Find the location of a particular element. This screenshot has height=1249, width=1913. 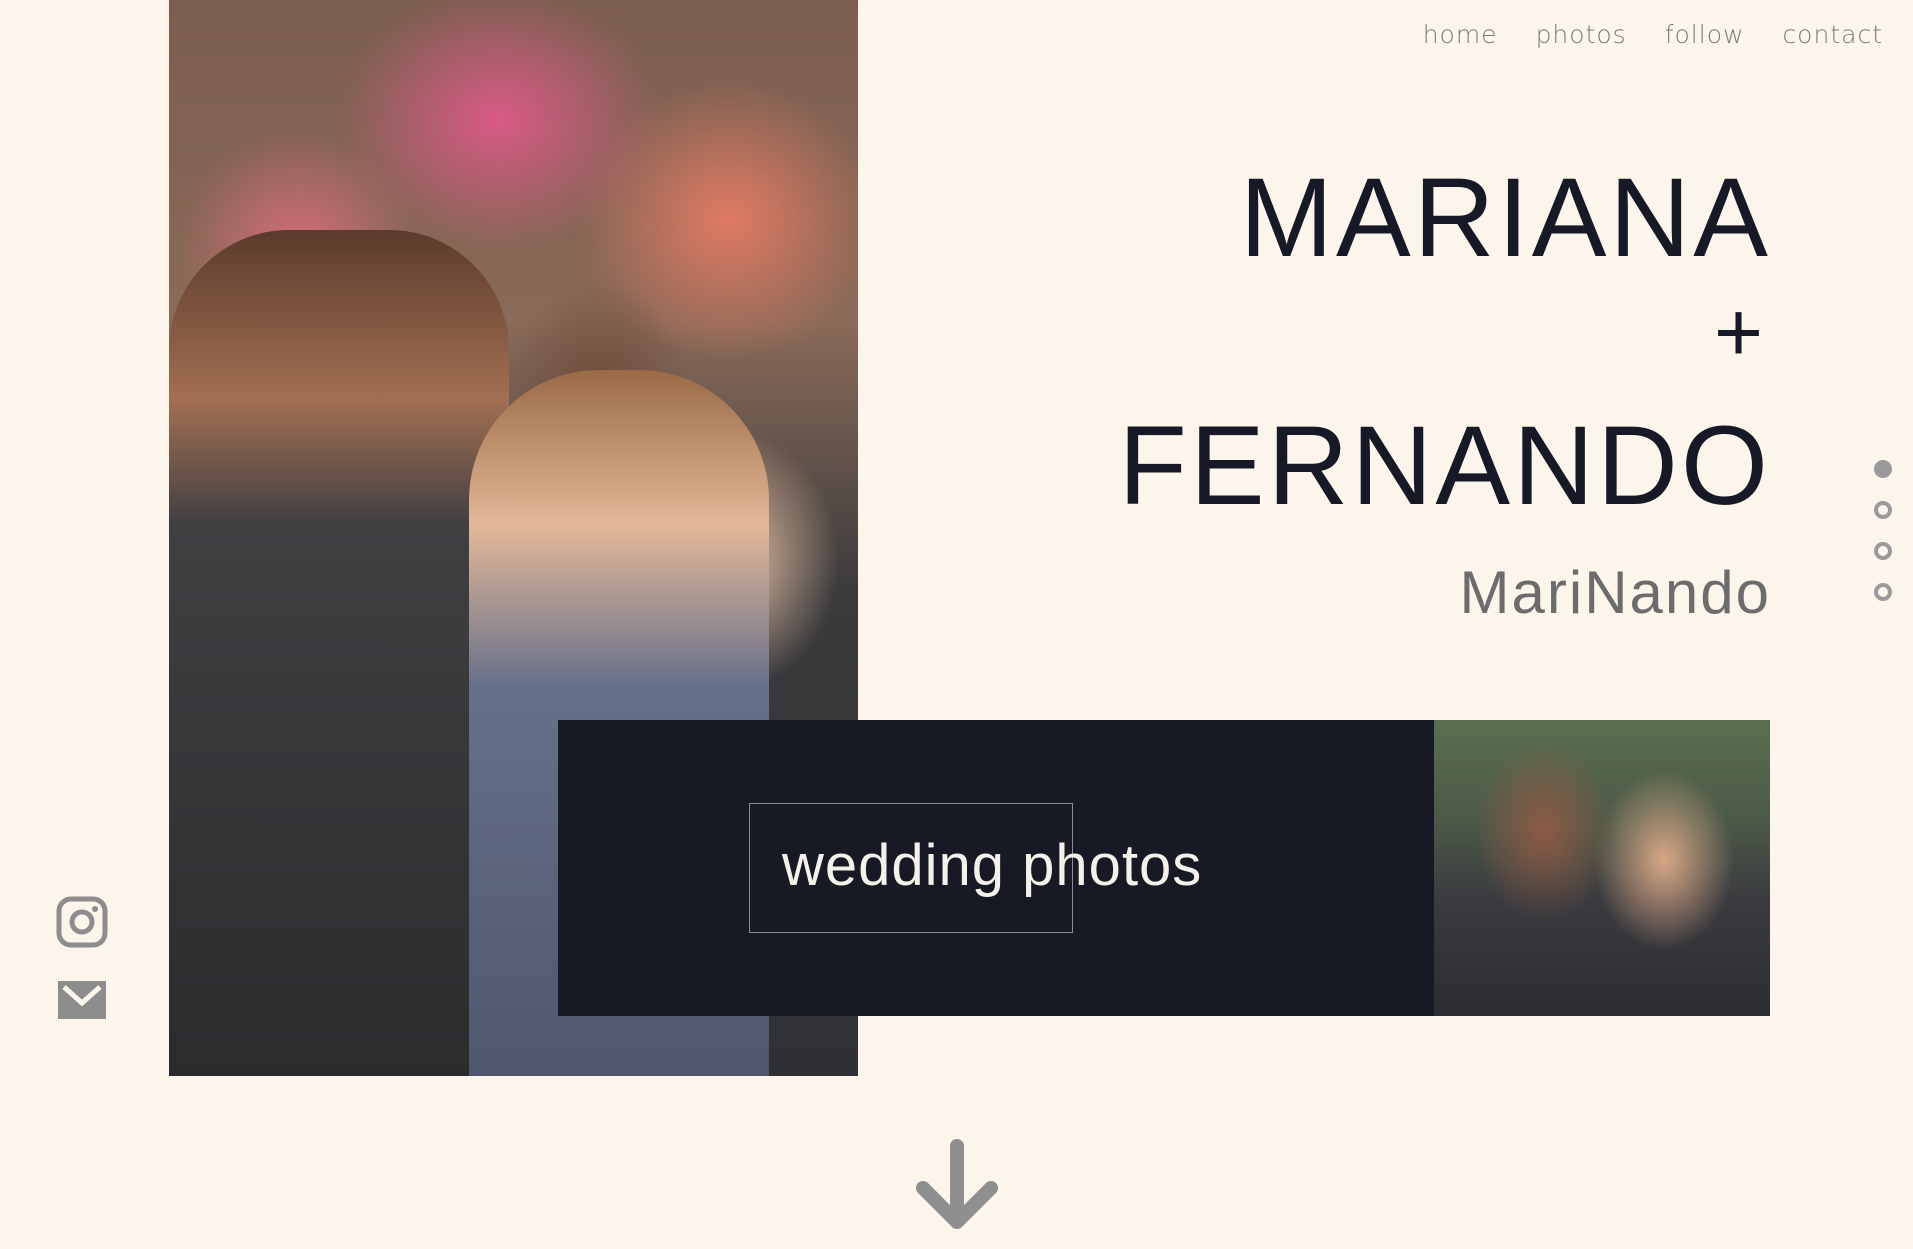

top-nav: home photos follow contact is located at coordinates (1653, 34).